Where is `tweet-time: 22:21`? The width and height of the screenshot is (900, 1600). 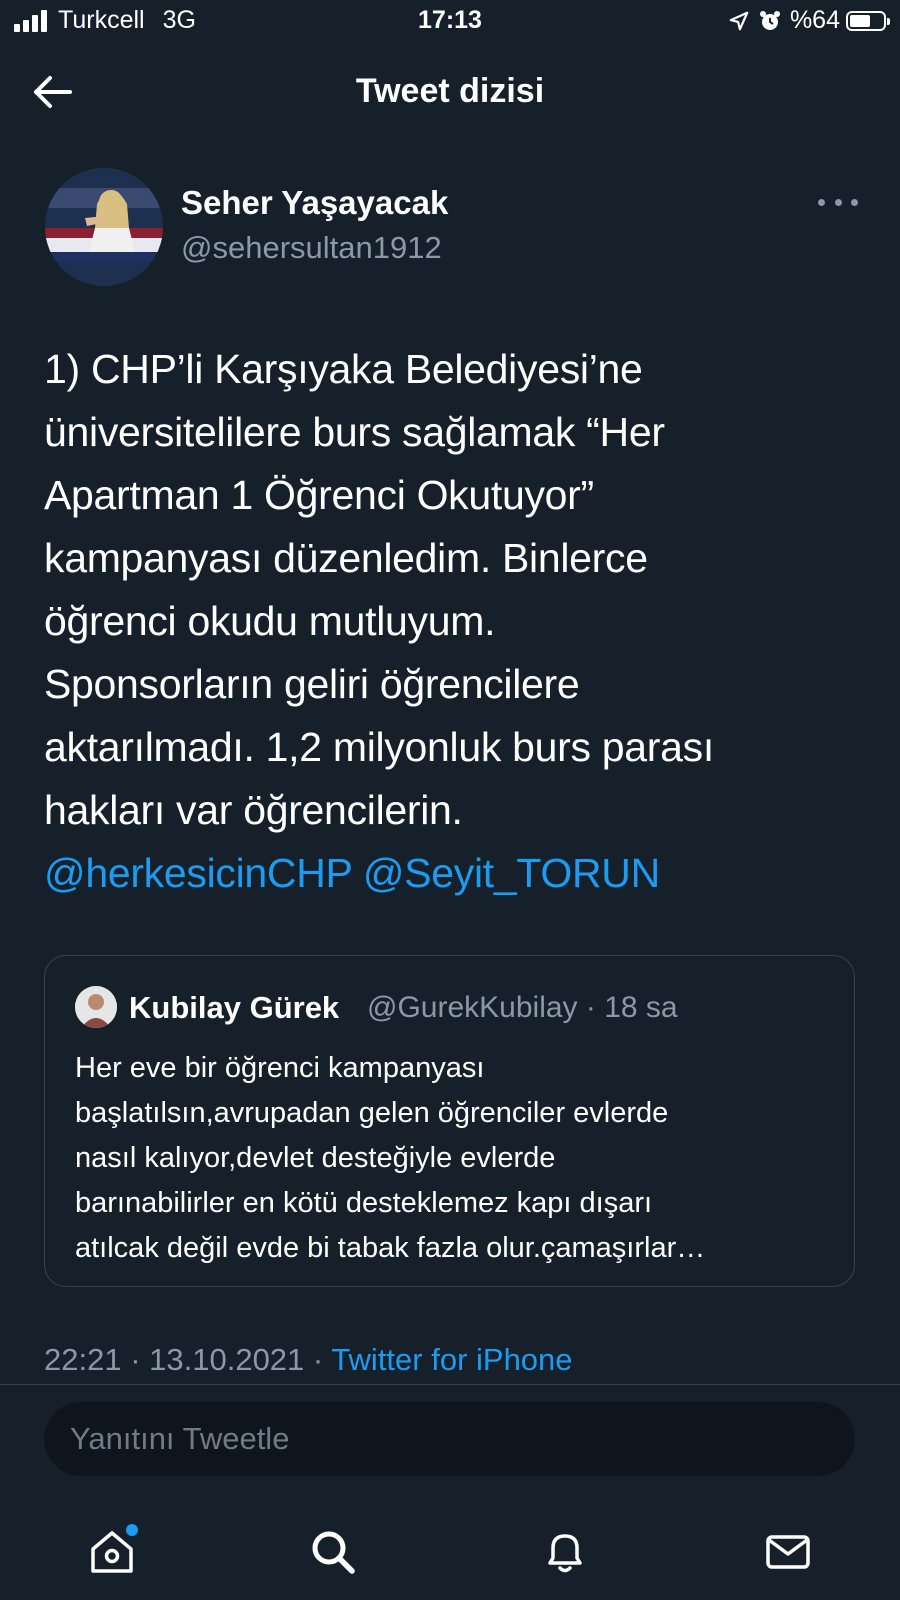
tweet-time: 22:21 is located at coordinates (83, 1359).